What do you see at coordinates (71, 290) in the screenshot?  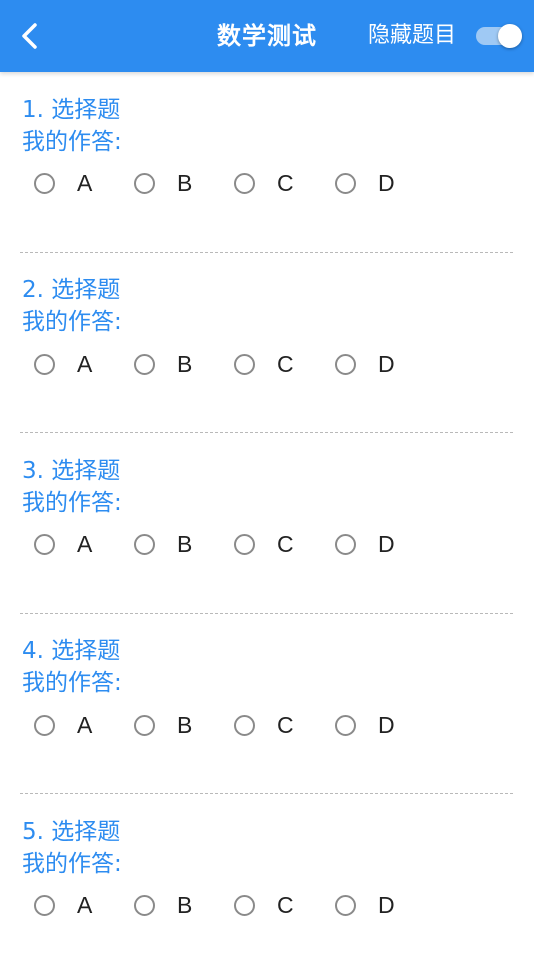 I see `question-title: 2. 选择题` at bounding box center [71, 290].